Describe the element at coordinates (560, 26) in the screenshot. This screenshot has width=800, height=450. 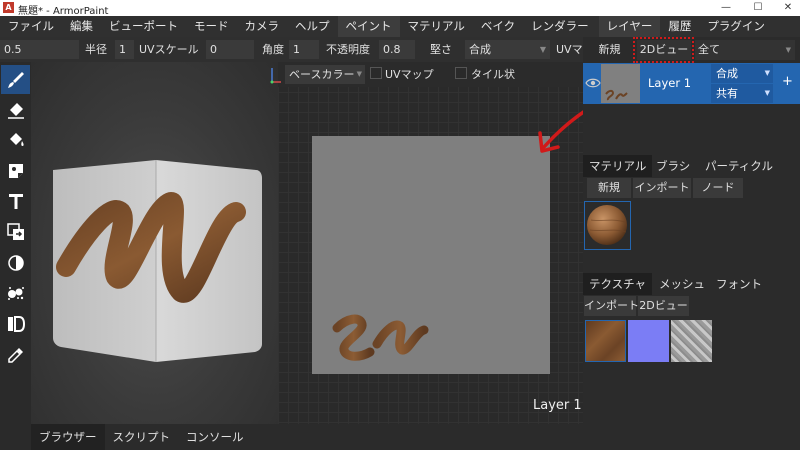
I see `tab-renderer: レンダラー` at that location.